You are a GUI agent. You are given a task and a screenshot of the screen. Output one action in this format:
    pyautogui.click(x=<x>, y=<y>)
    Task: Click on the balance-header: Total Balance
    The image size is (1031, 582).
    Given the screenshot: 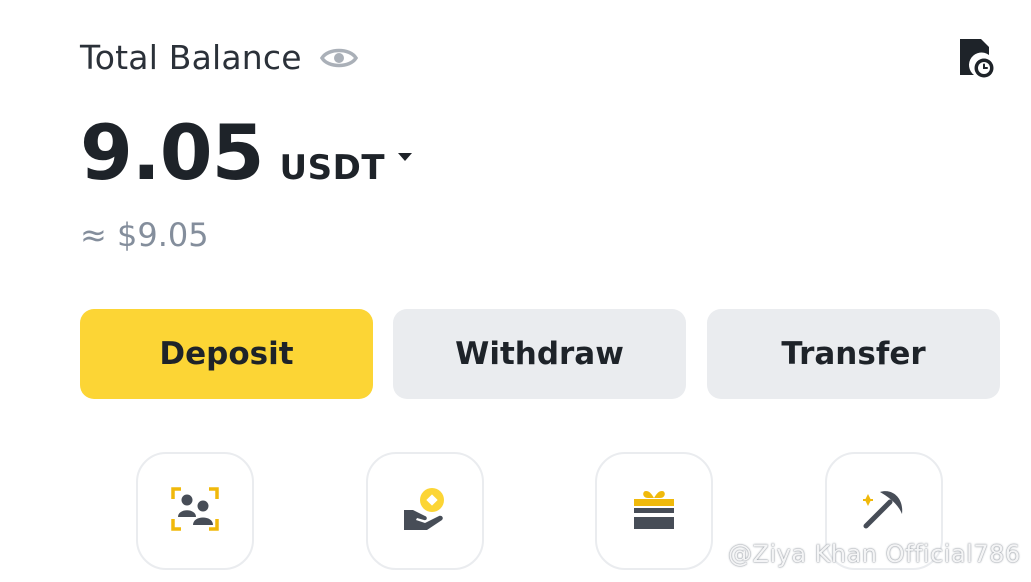 What is the action you would take?
    pyautogui.click(x=219, y=57)
    